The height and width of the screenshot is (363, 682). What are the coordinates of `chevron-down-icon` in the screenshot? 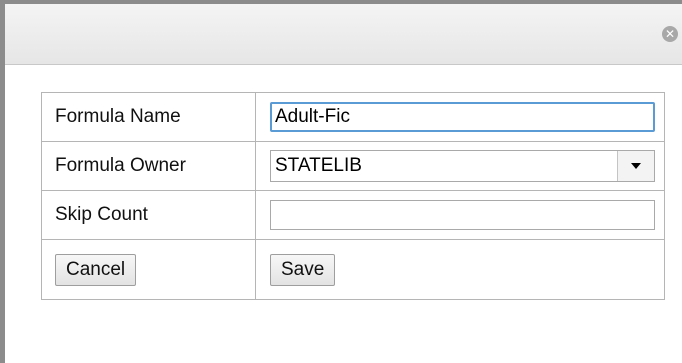 It's located at (636, 166).